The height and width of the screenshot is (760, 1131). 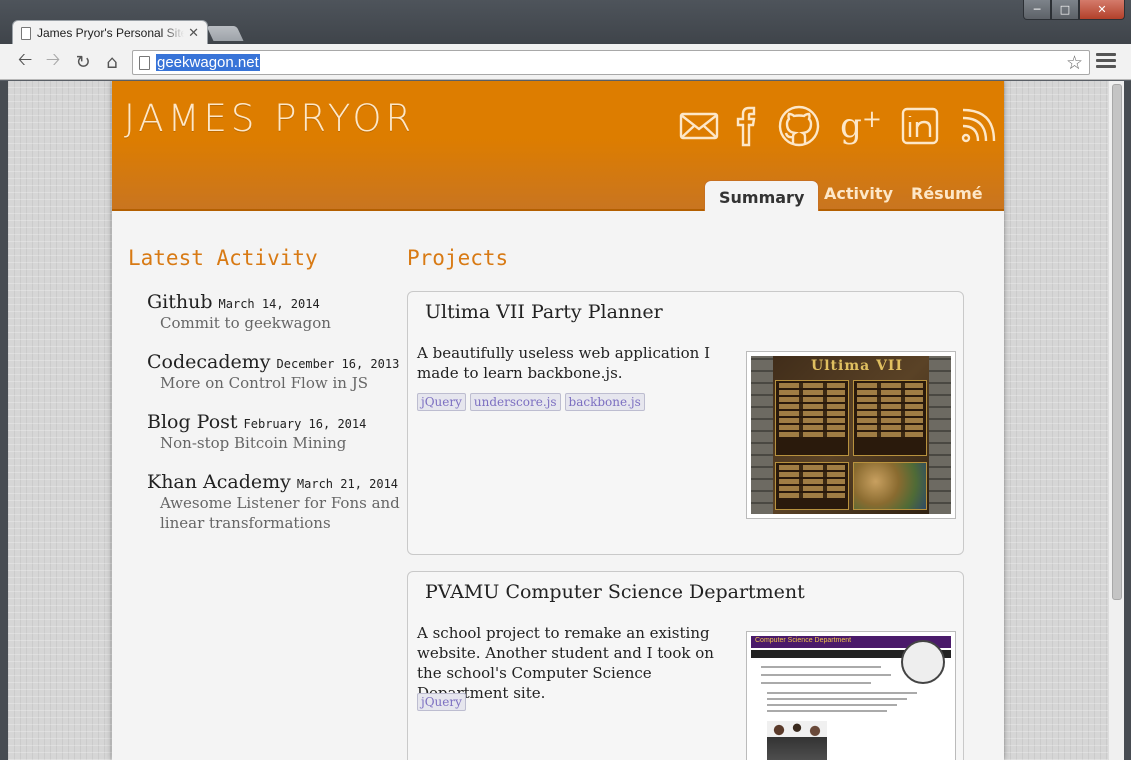 I want to click on activity-date: December 16, 2013, so click(x=338, y=364).